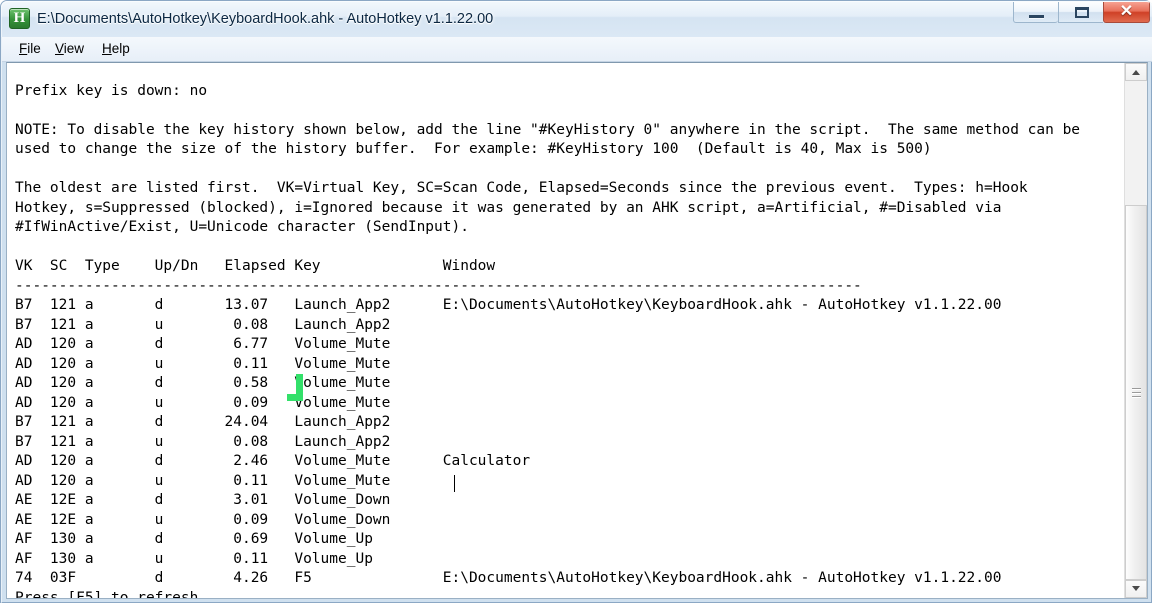 The image size is (1152, 604). What do you see at coordinates (454, 483) in the screenshot?
I see `text-caret` at bounding box center [454, 483].